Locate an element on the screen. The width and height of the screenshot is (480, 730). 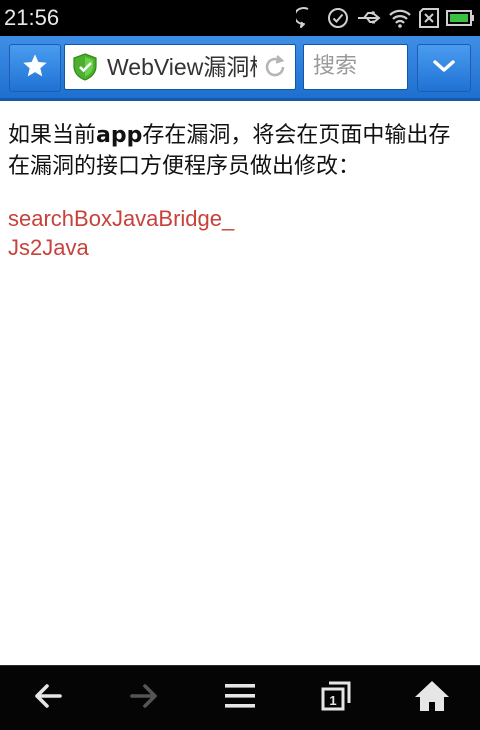
menu-dropdown-button is located at coordinates (444, 68).